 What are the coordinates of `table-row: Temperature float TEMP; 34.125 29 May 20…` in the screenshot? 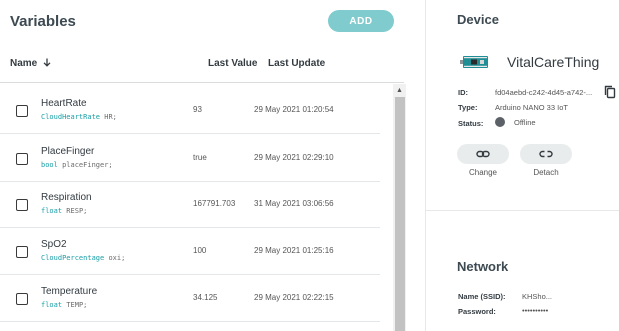 It's located at (190, 299).